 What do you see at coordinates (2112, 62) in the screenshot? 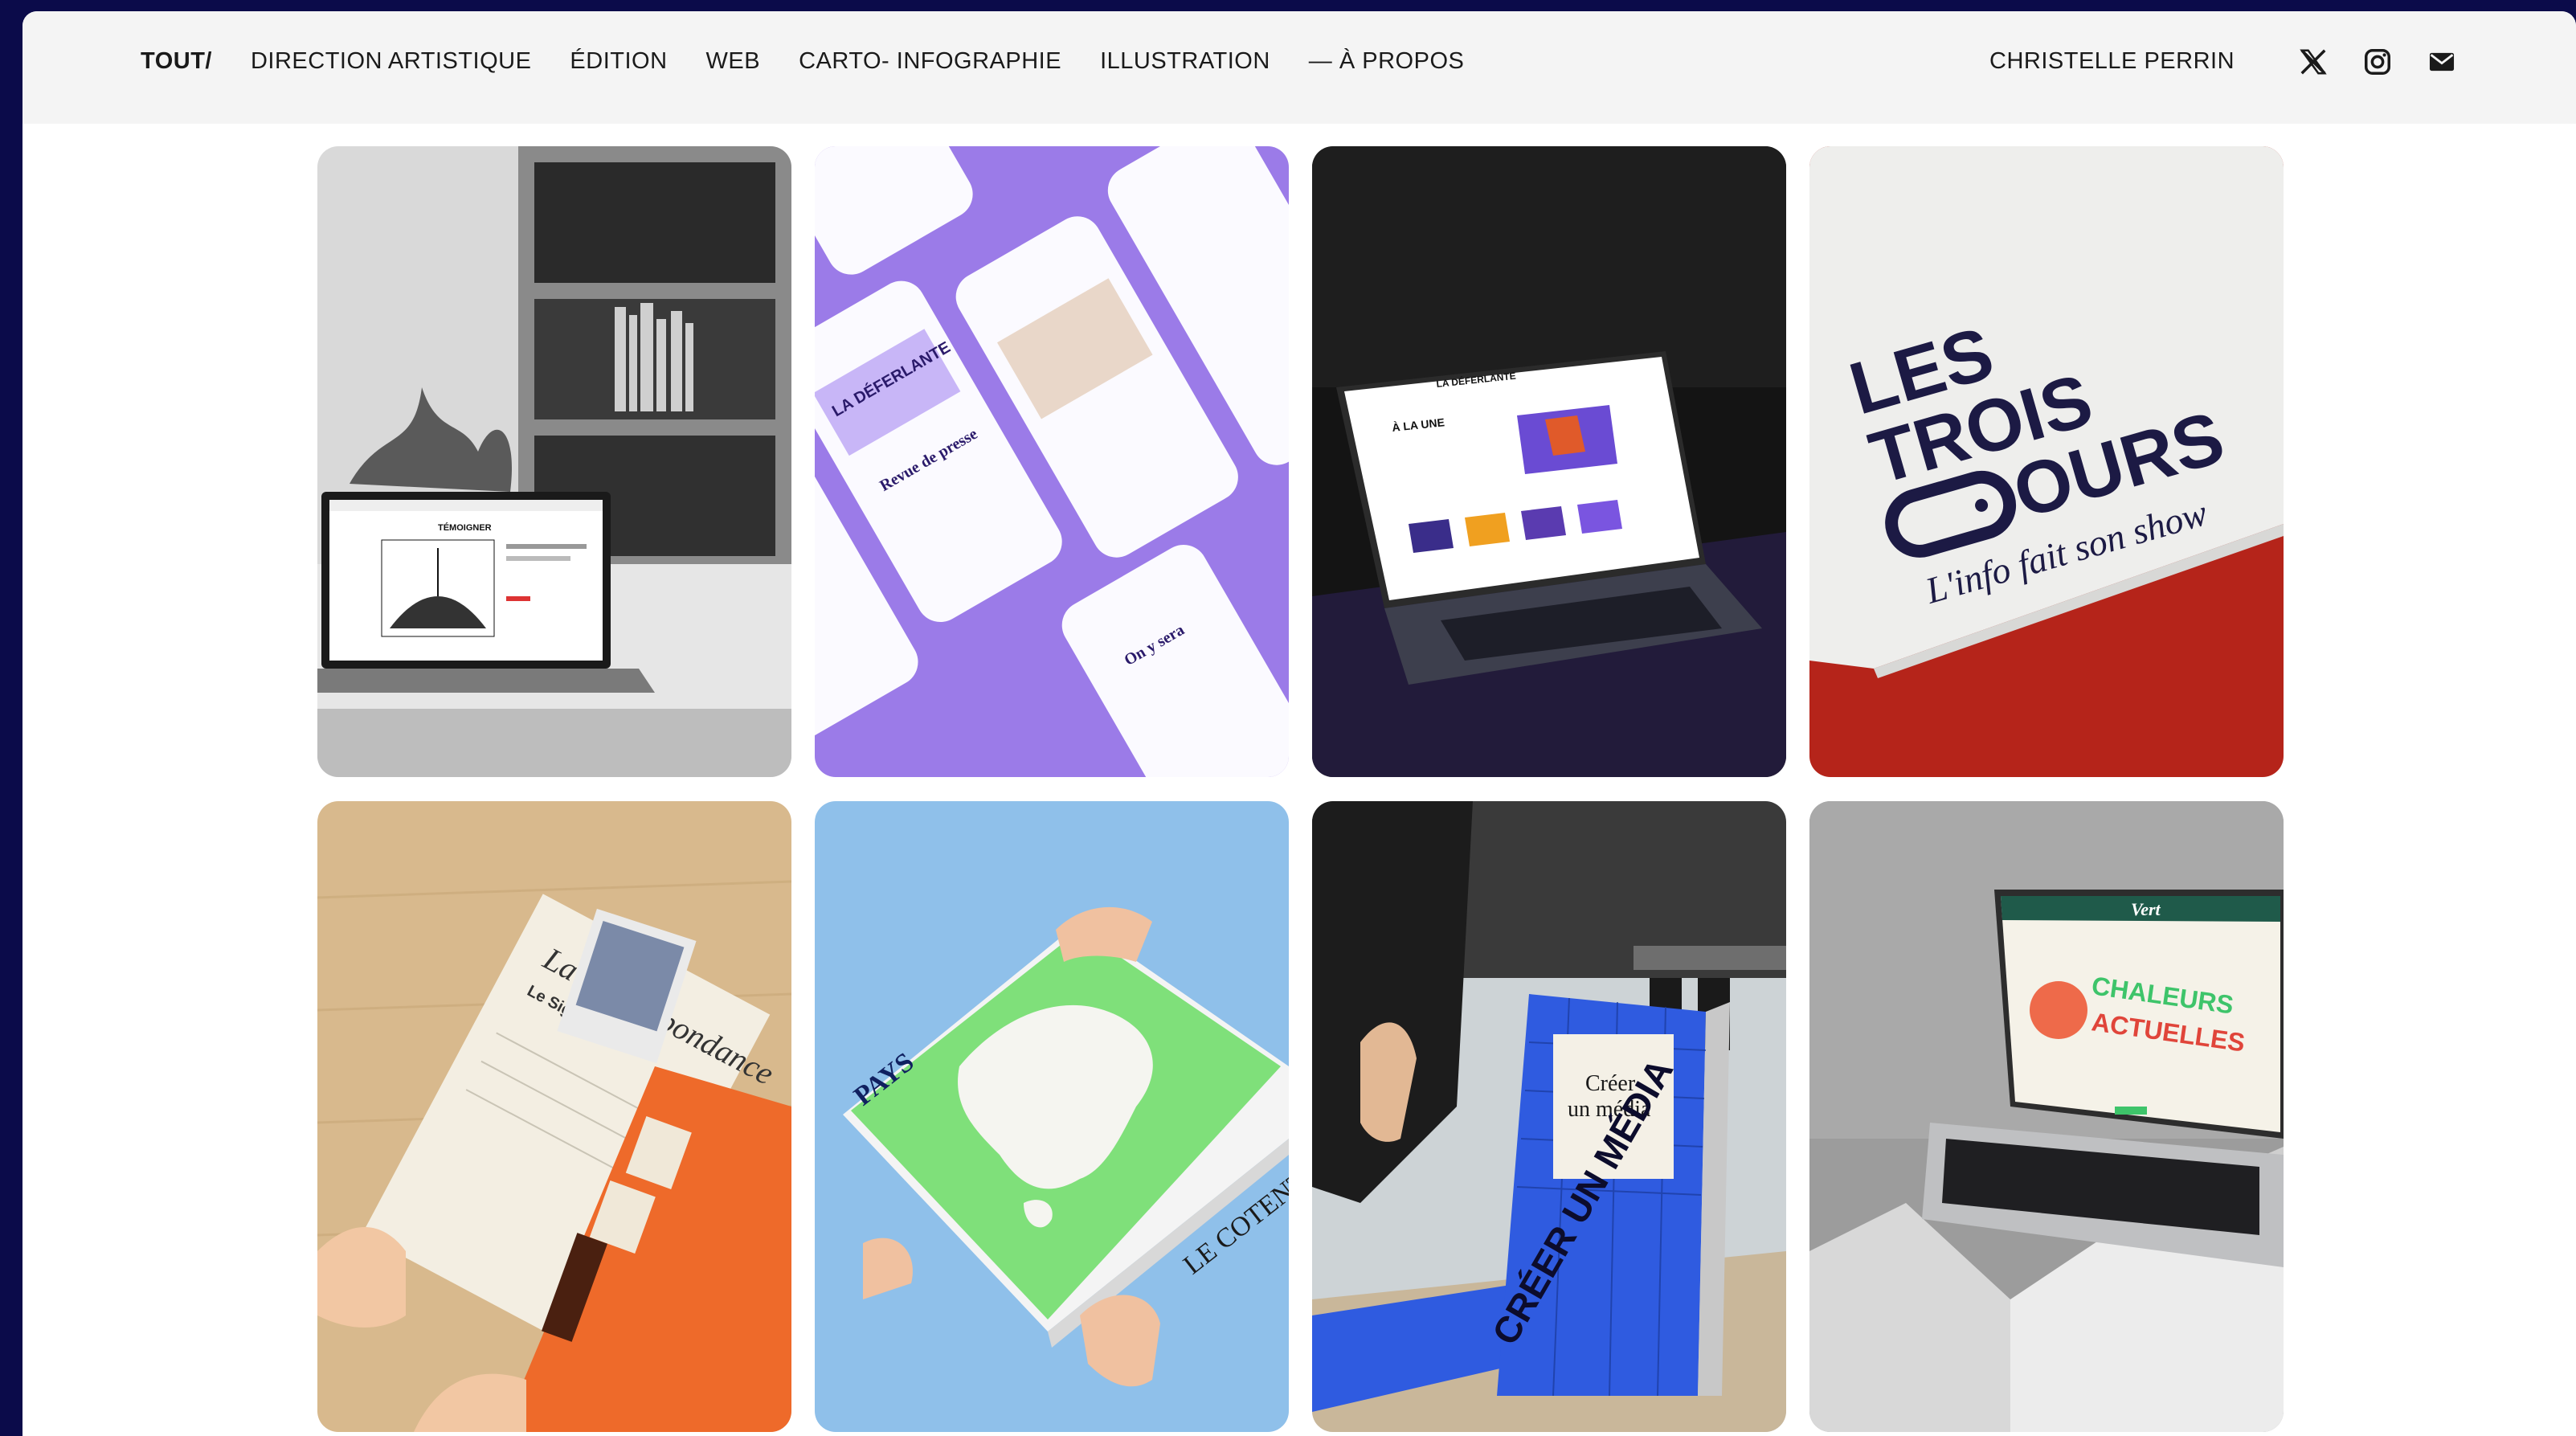
I see `site-owner-link: CHRISTELLE PERRIN` at bounding box center [2112, 62].